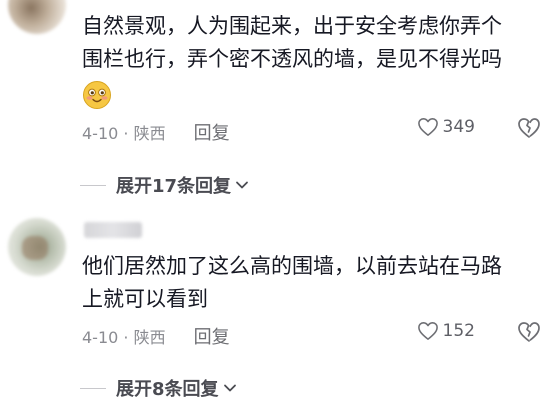  What do you see at coordinates (145, 299) in the screenshot?
I see `comment-text-line: 上就可以看到` at bounding box center [145, 299].